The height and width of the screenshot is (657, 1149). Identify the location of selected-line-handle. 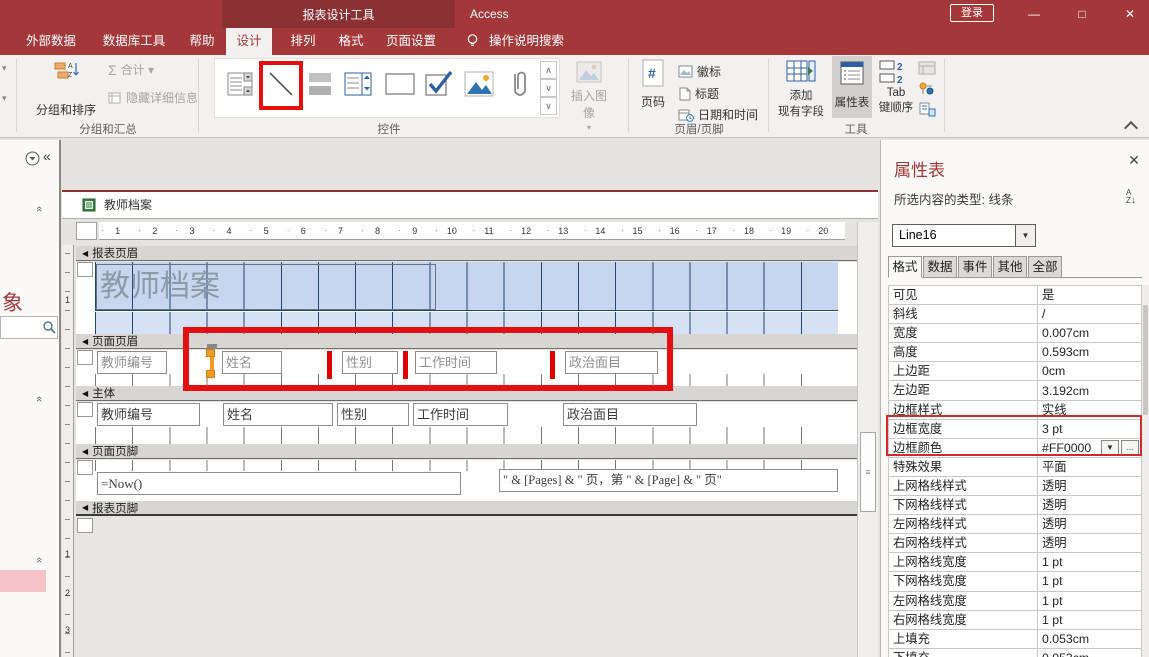
(210, 353).